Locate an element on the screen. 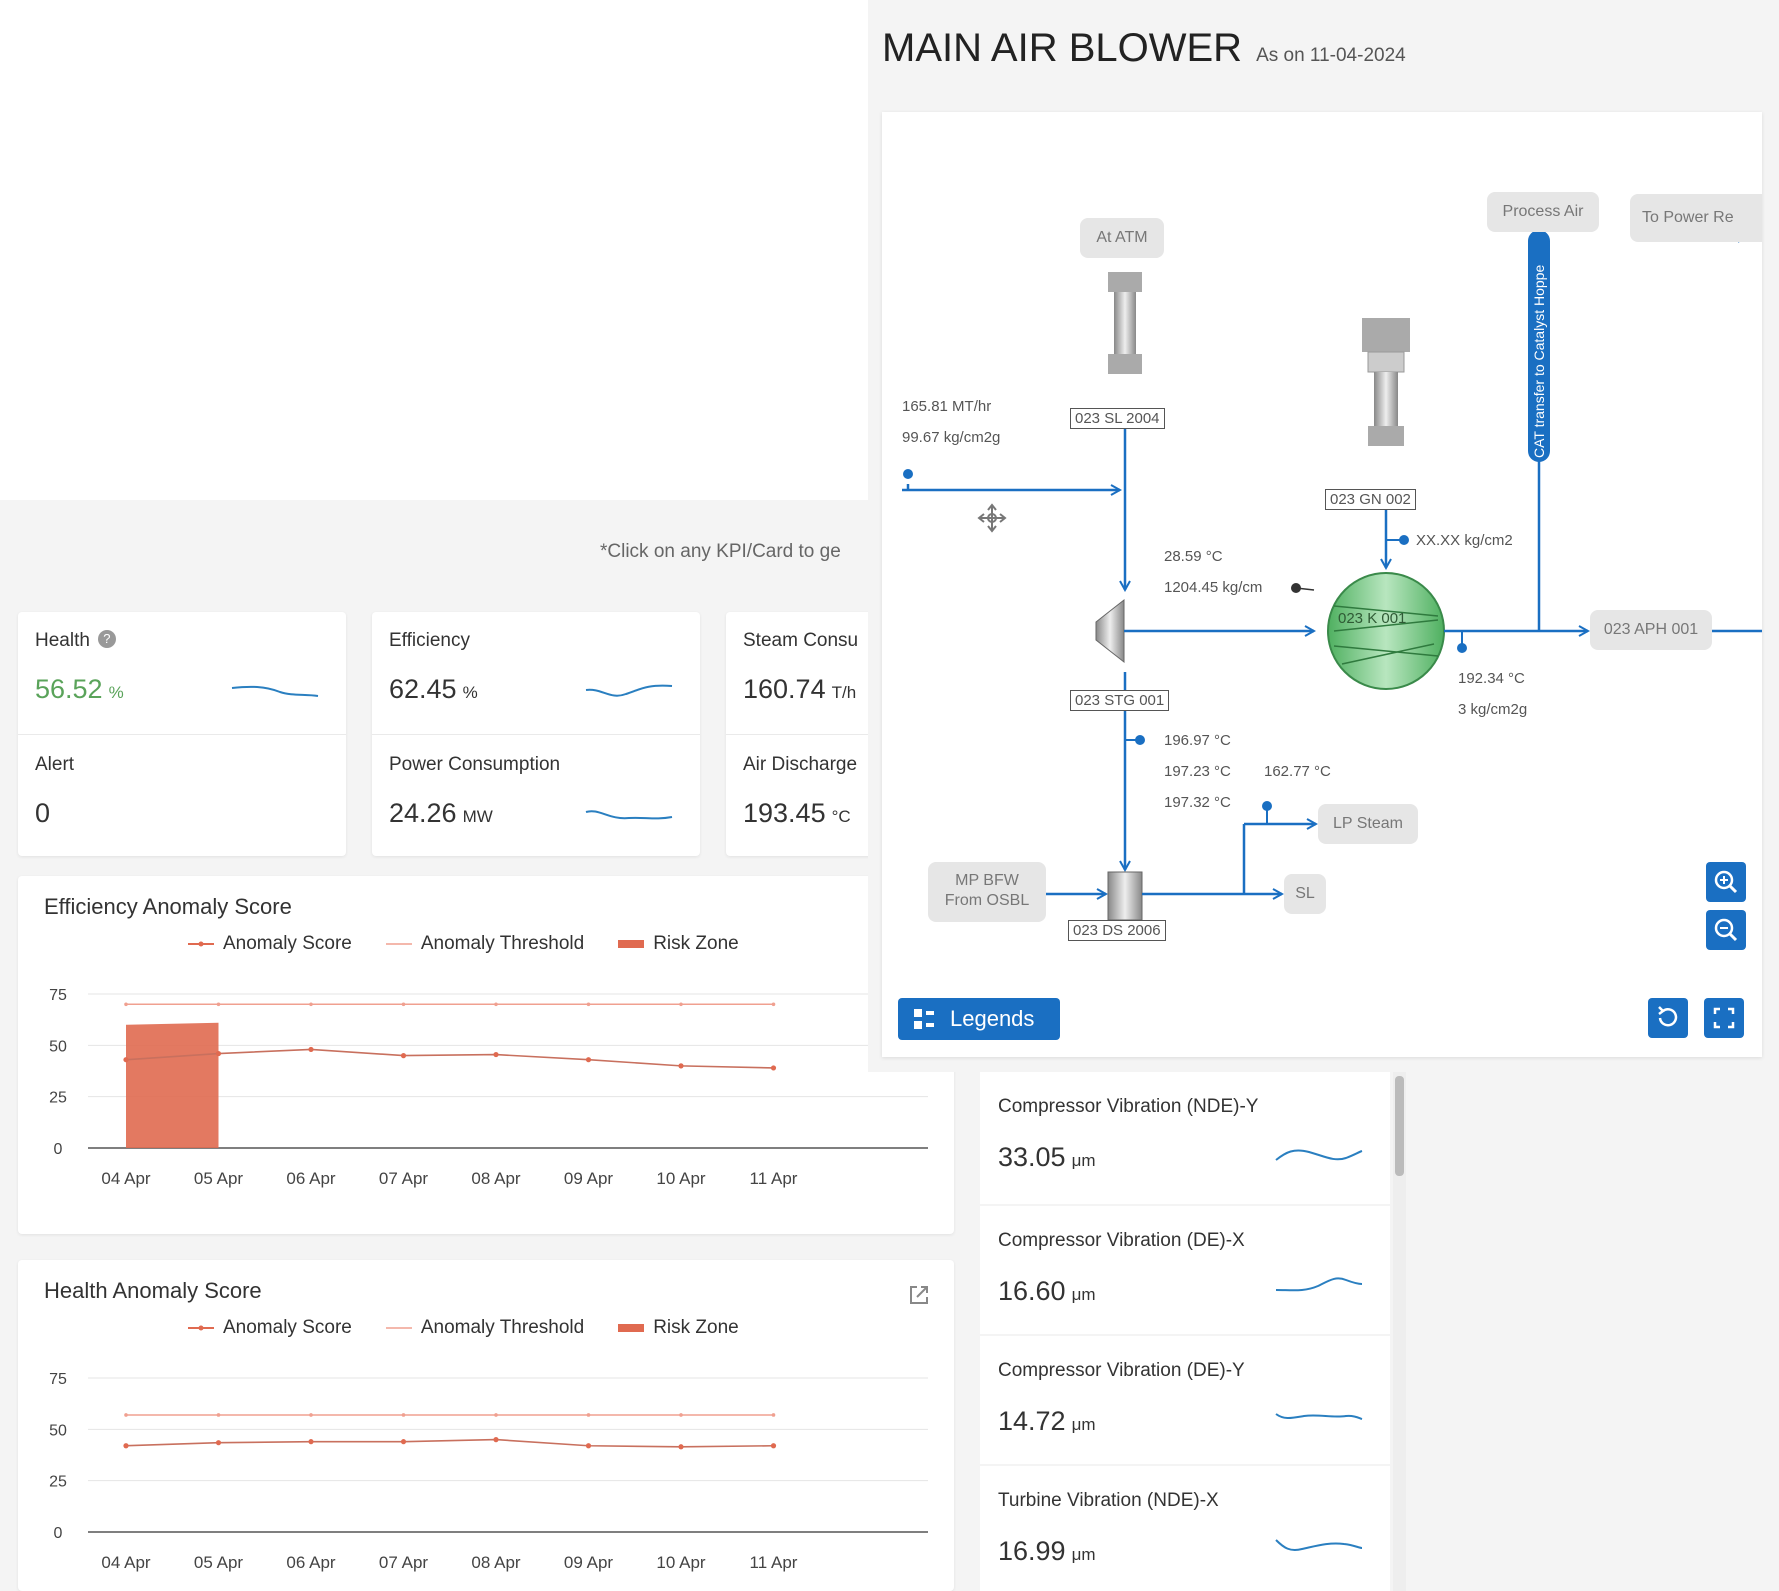 This screenshot has width=1779, height=1591. node-power-re: To Power Re is located at coordinates (1696, 218).